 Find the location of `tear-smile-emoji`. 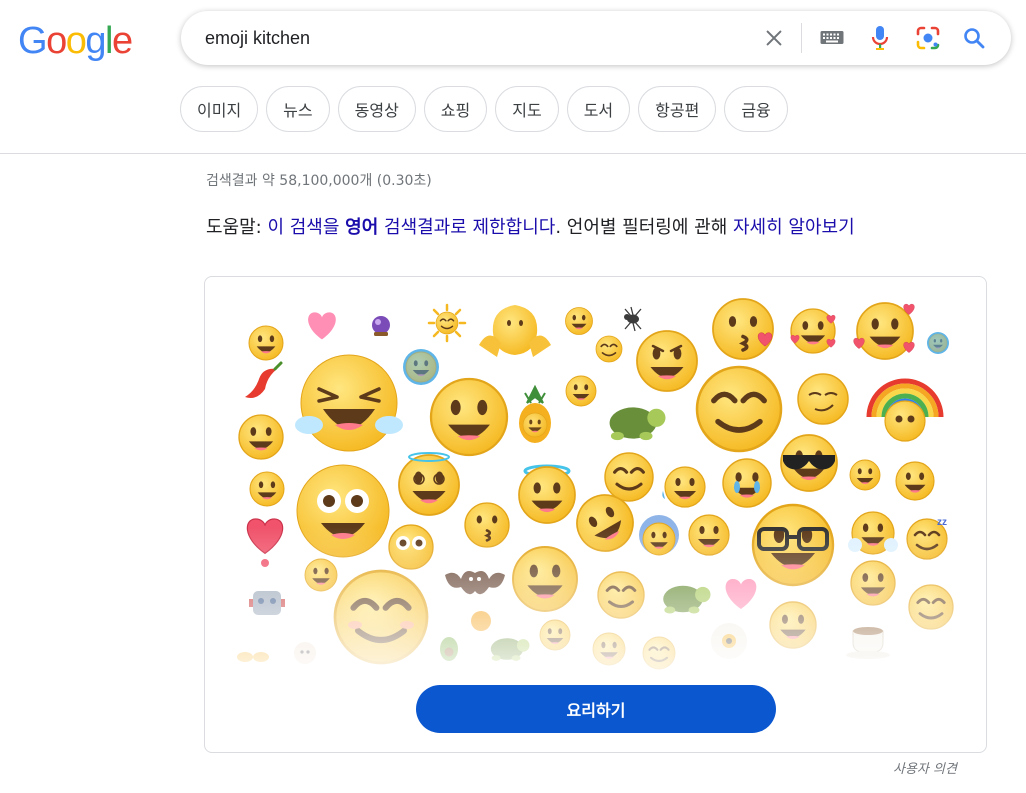

tear-smile-emoji is located at coordinates (267, 489).